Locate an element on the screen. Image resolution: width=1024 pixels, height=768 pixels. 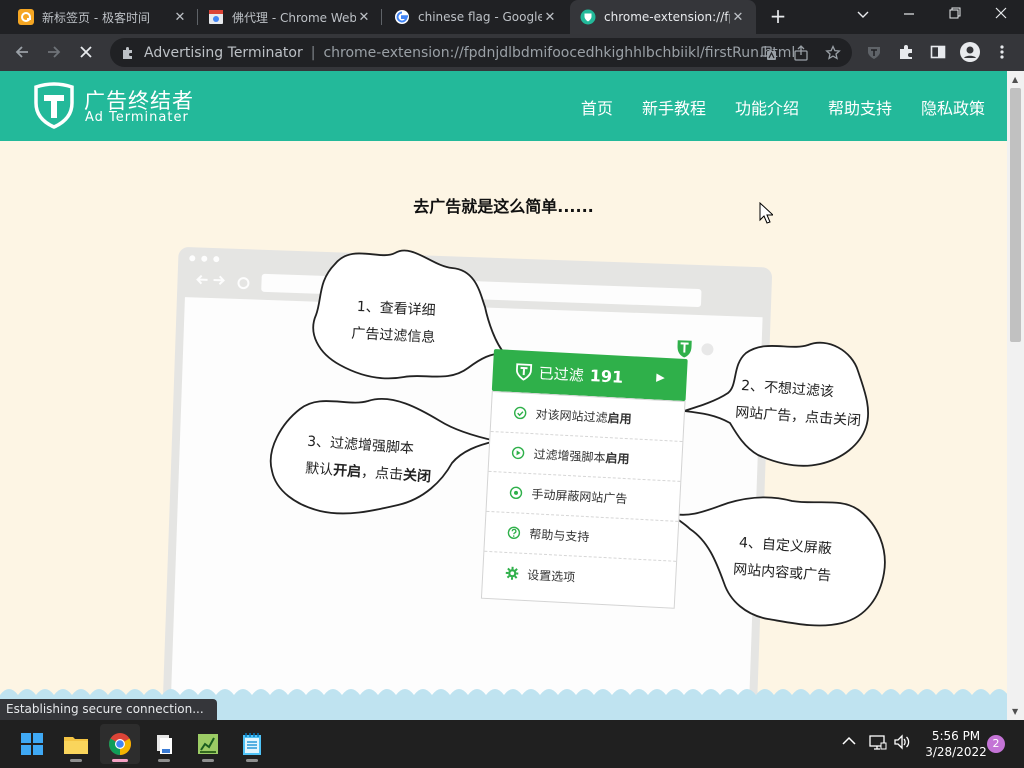
tab-geek-time: 新标签页 - 极客时间 ✕ is located at coordinates (103, 17).